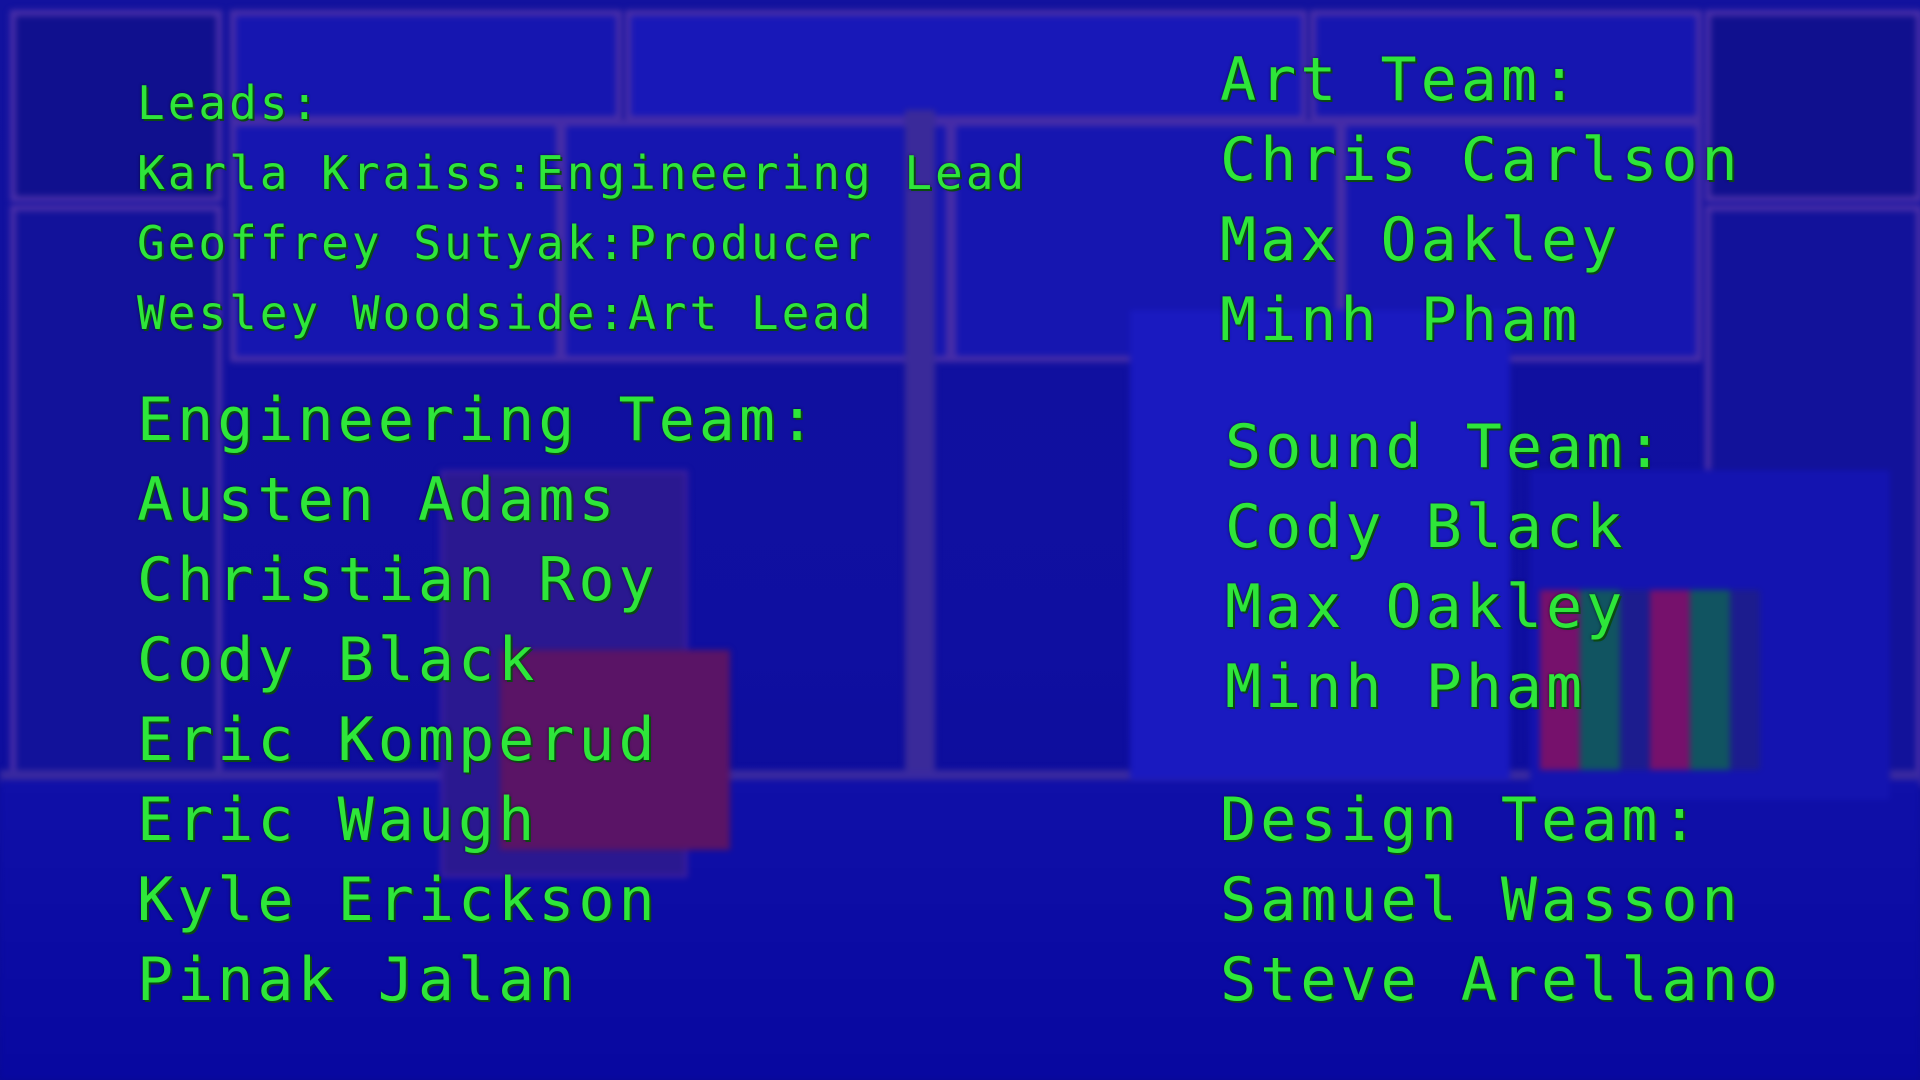  What do you see at coordinates (1426, 607) in the screenshot?
I see `sound-member: Max Oakley` at bounding box center [1426, 607].